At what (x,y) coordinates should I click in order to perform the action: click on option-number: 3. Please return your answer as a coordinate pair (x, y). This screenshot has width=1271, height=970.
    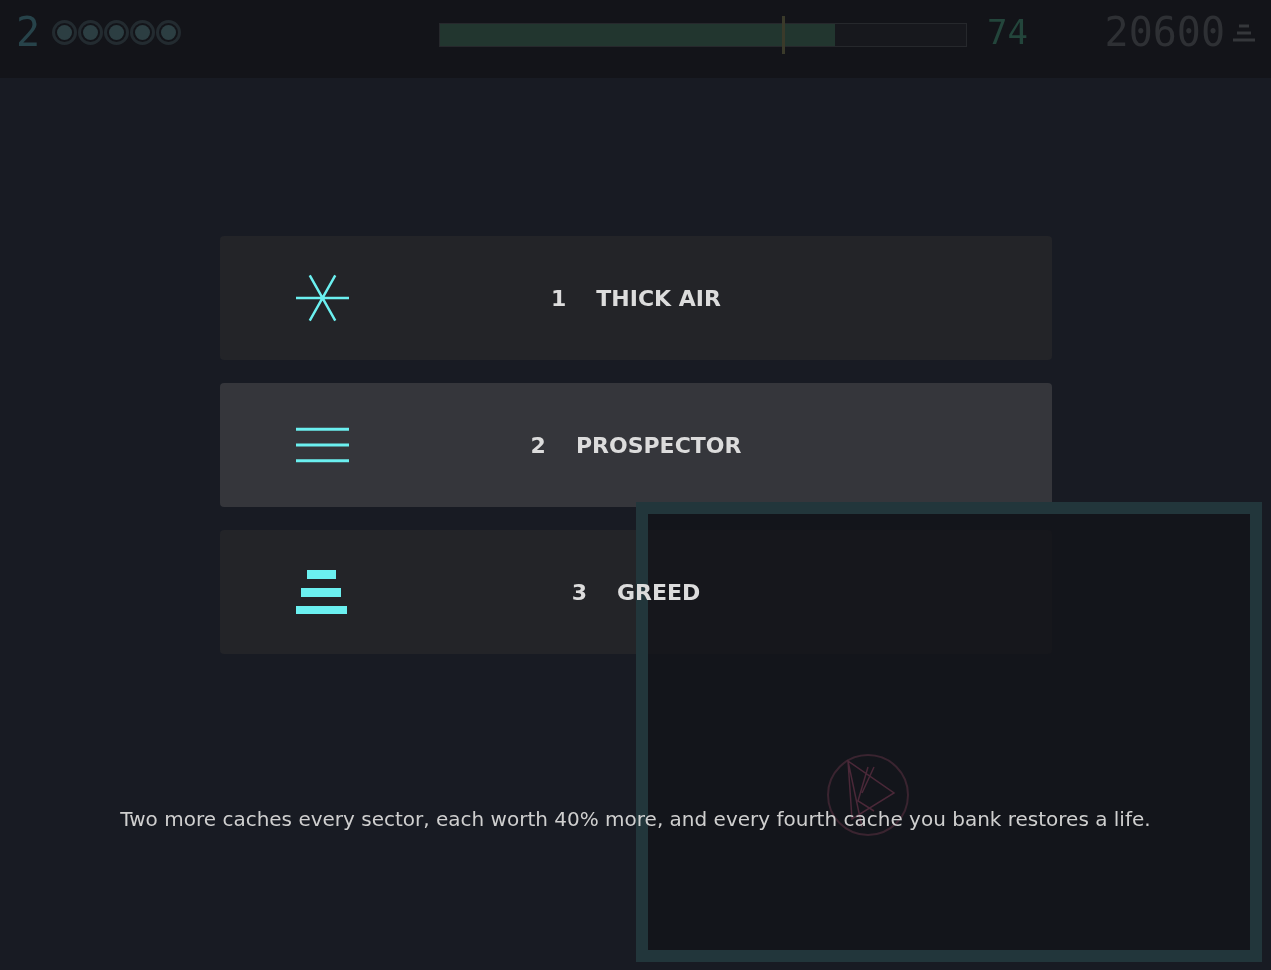
    Looking at the image, I should click on (579, 592).